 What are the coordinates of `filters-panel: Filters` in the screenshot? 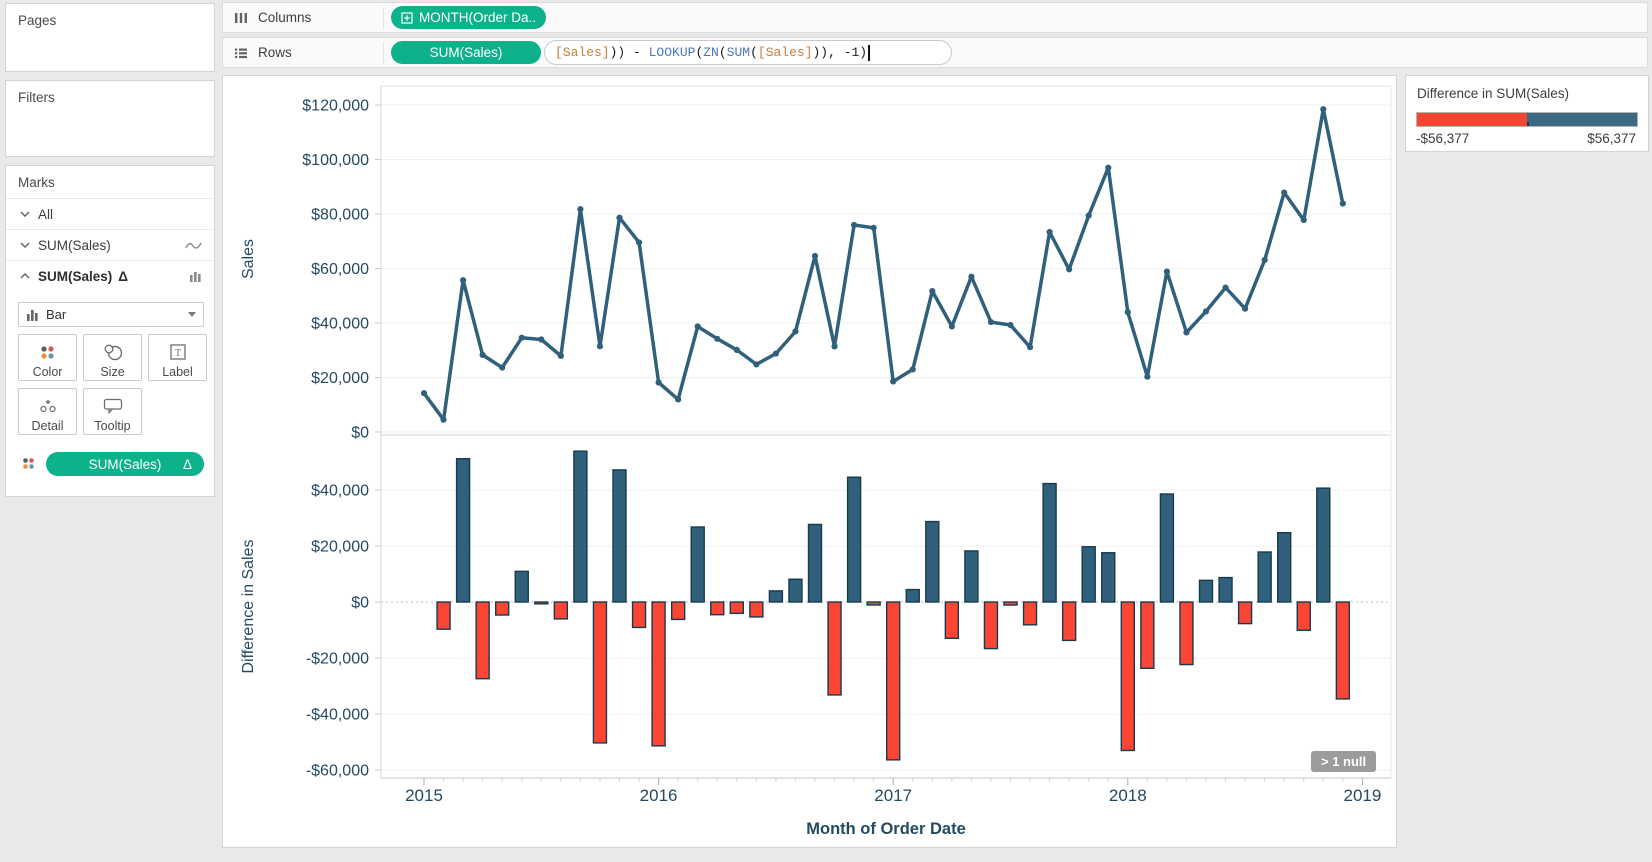 It's located at (110, 118).